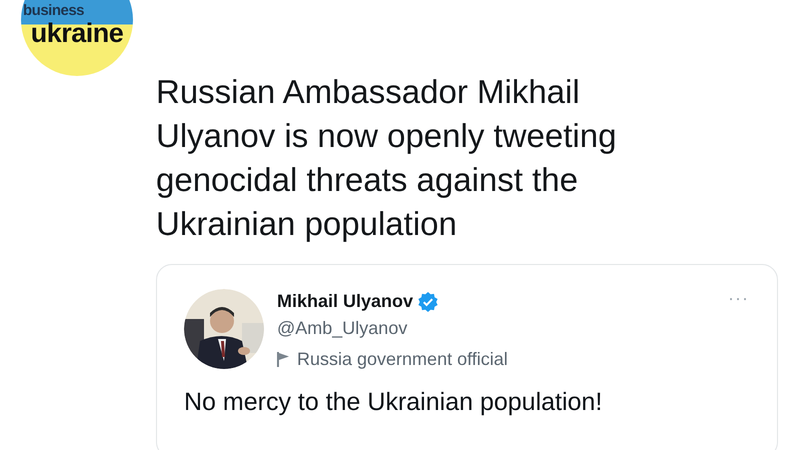 The height and width of the screenshot is (450, 800). What do you see at coordinates (53, 11) in the screenshot?
I see `logo-text: business` at bounding box center [53, 11].